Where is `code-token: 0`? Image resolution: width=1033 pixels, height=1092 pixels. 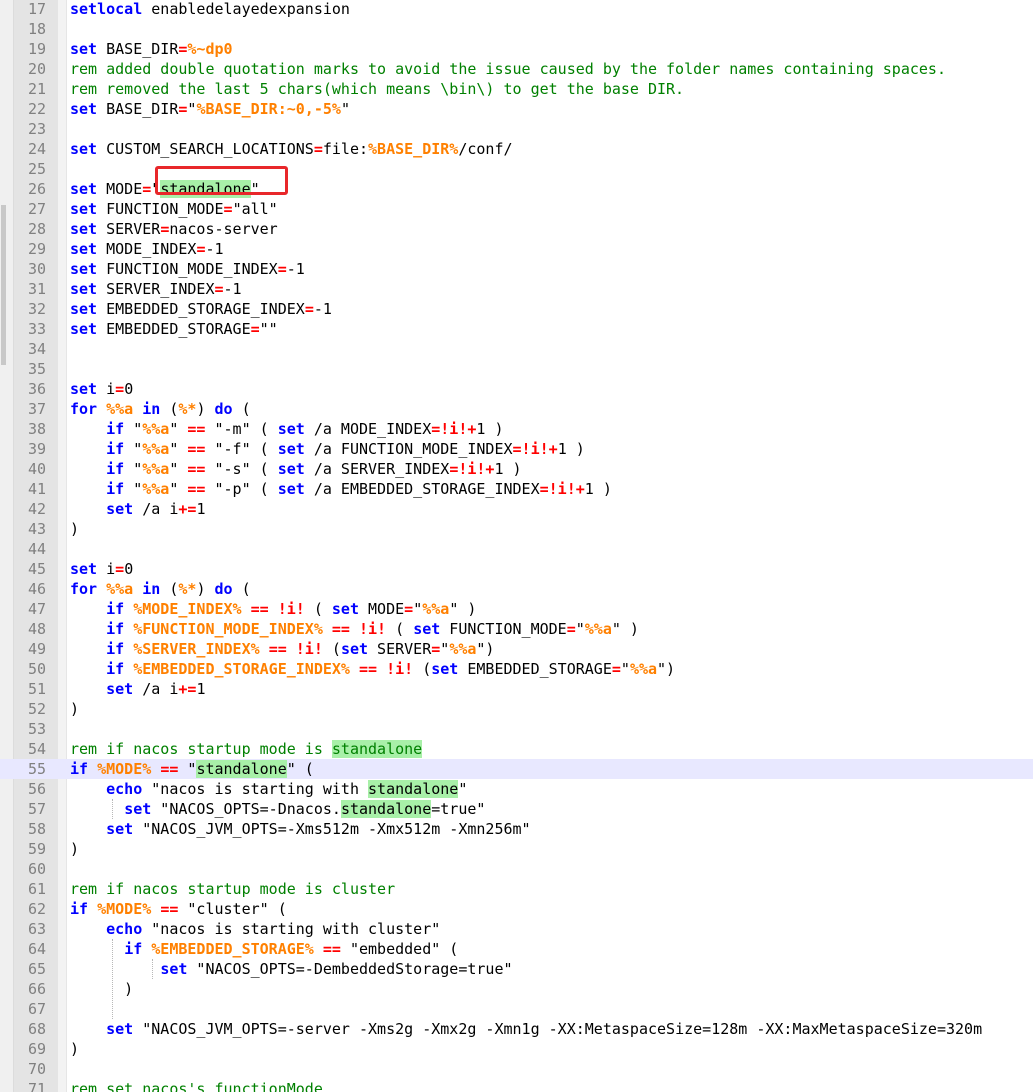
code-token: 0 is located at coordinates (129, 569).